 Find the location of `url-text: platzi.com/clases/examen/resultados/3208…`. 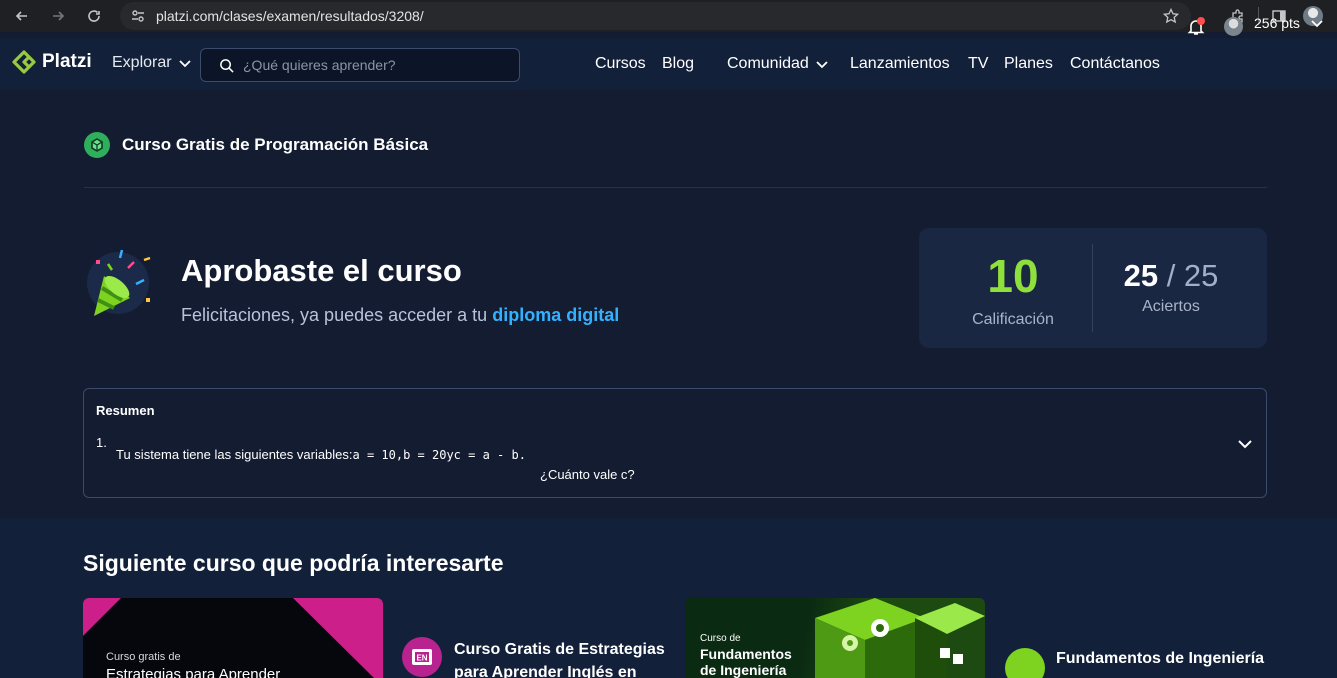

url-text: platzi.com/clases/examen/resultados/3208… is located at coordinates (290, 16).